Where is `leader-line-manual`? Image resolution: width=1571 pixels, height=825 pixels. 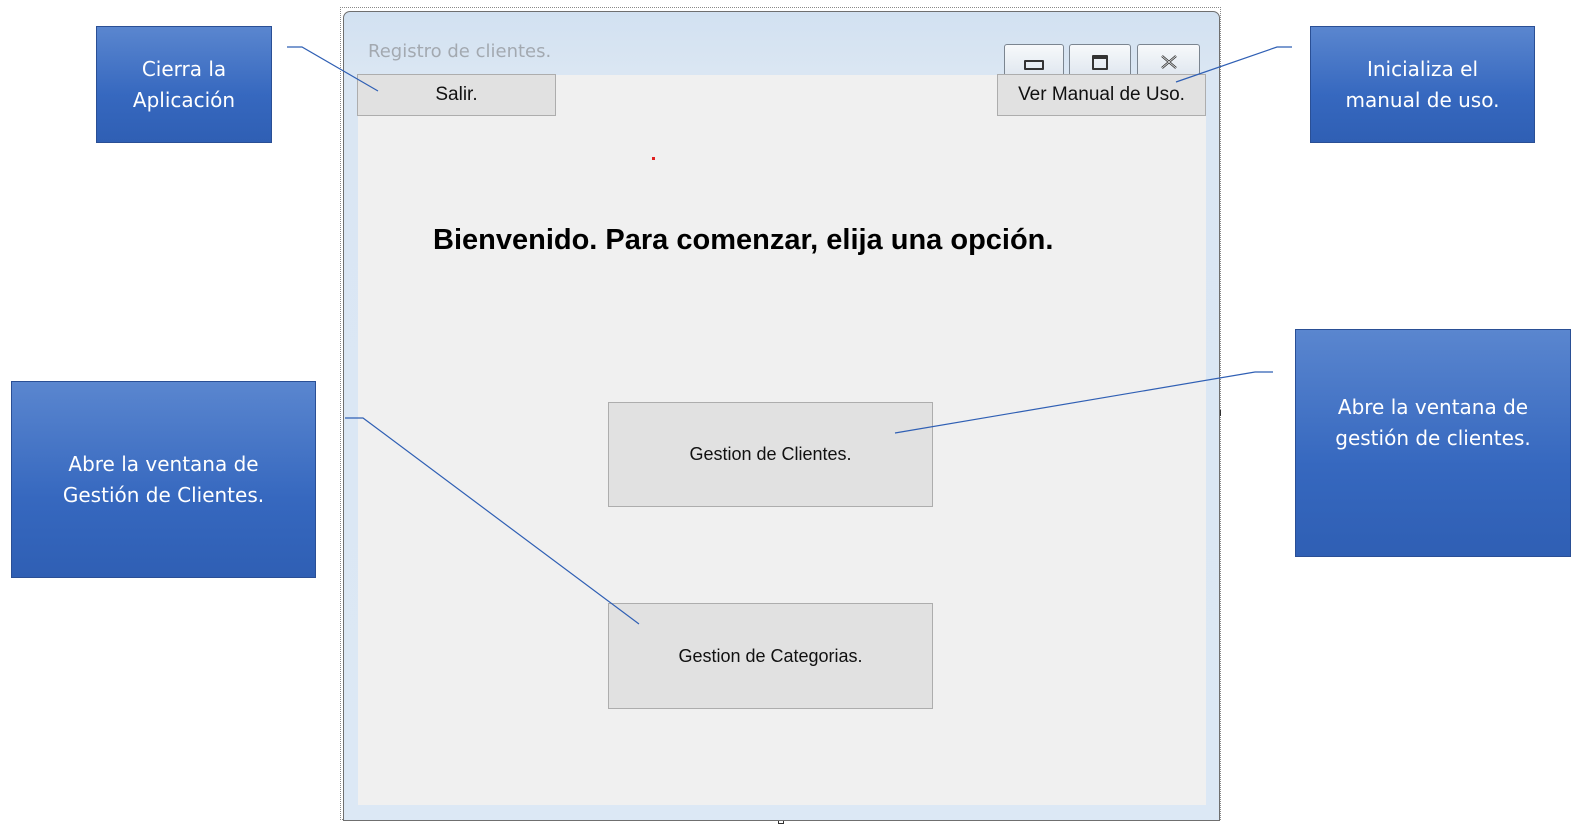 leader-line-manual is located at coordinates (1233, 64).